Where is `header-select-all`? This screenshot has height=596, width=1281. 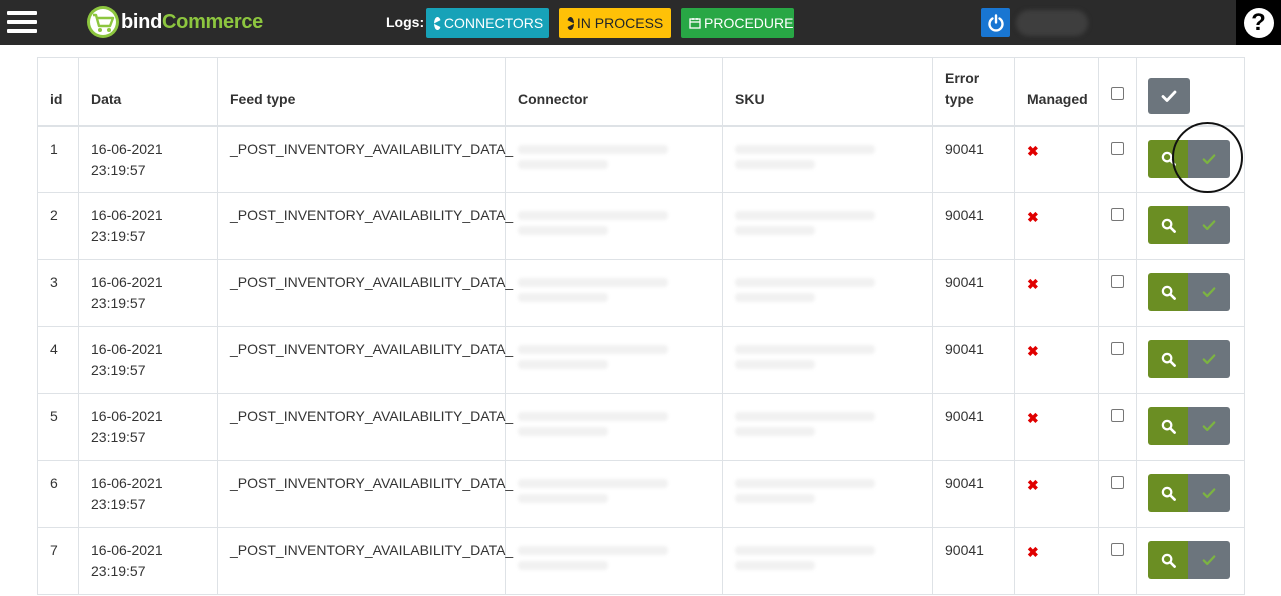 header-select-all is located at coordinates (1117, 91).